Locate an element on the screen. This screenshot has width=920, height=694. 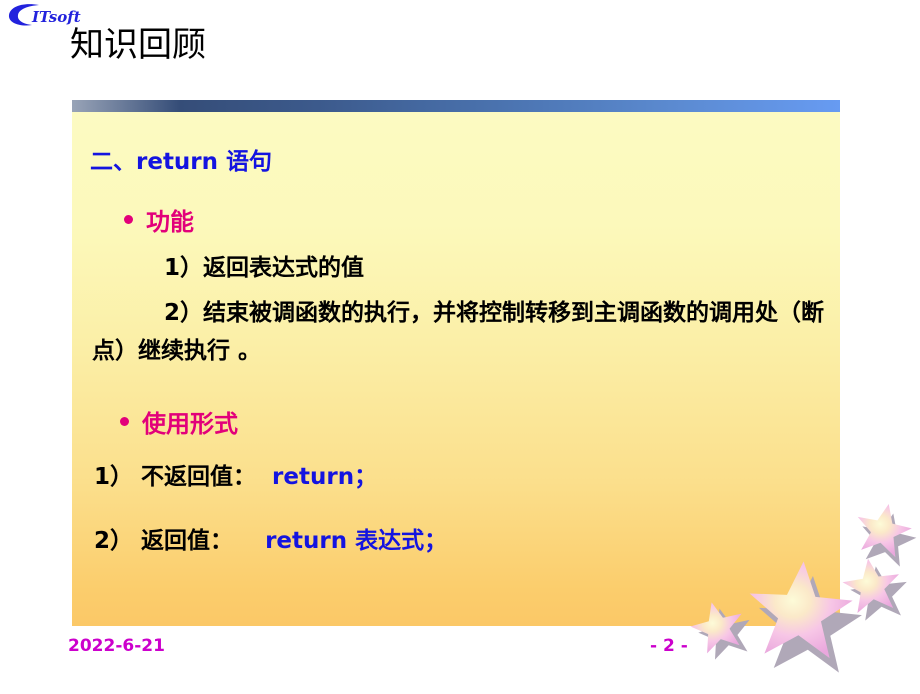
bullet-usage-form: 使用形式 is located at coordinates (179, 421).